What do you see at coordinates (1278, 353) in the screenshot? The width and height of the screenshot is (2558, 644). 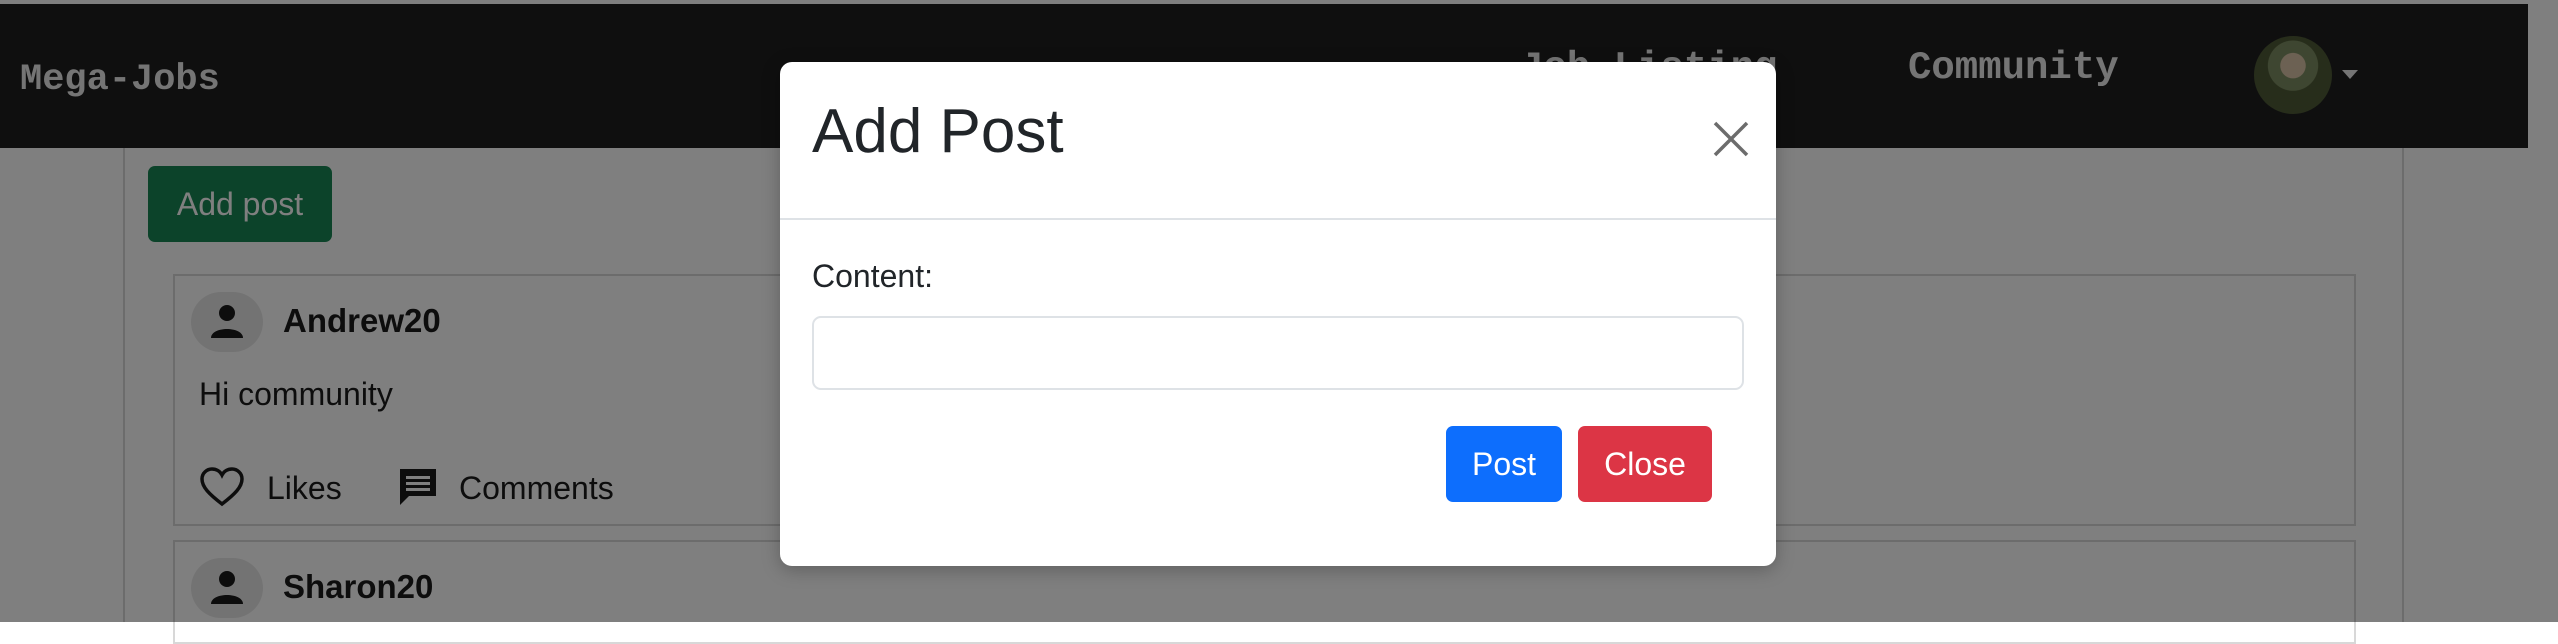 I see `content-input` at bounding box center [1278, 353].